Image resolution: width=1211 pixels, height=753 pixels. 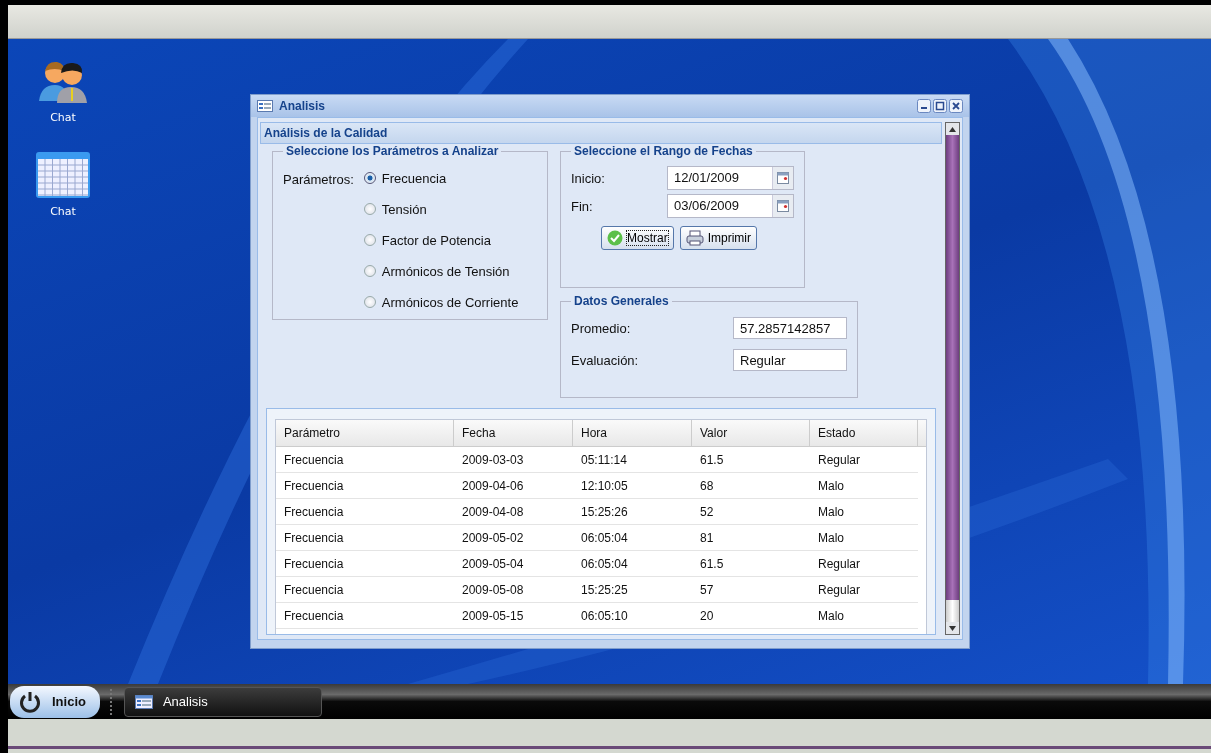 What do you see at coordinates (707, 590) in the screenshot?
I see `table-cell-text: 57` at bounding box center [707, 590].